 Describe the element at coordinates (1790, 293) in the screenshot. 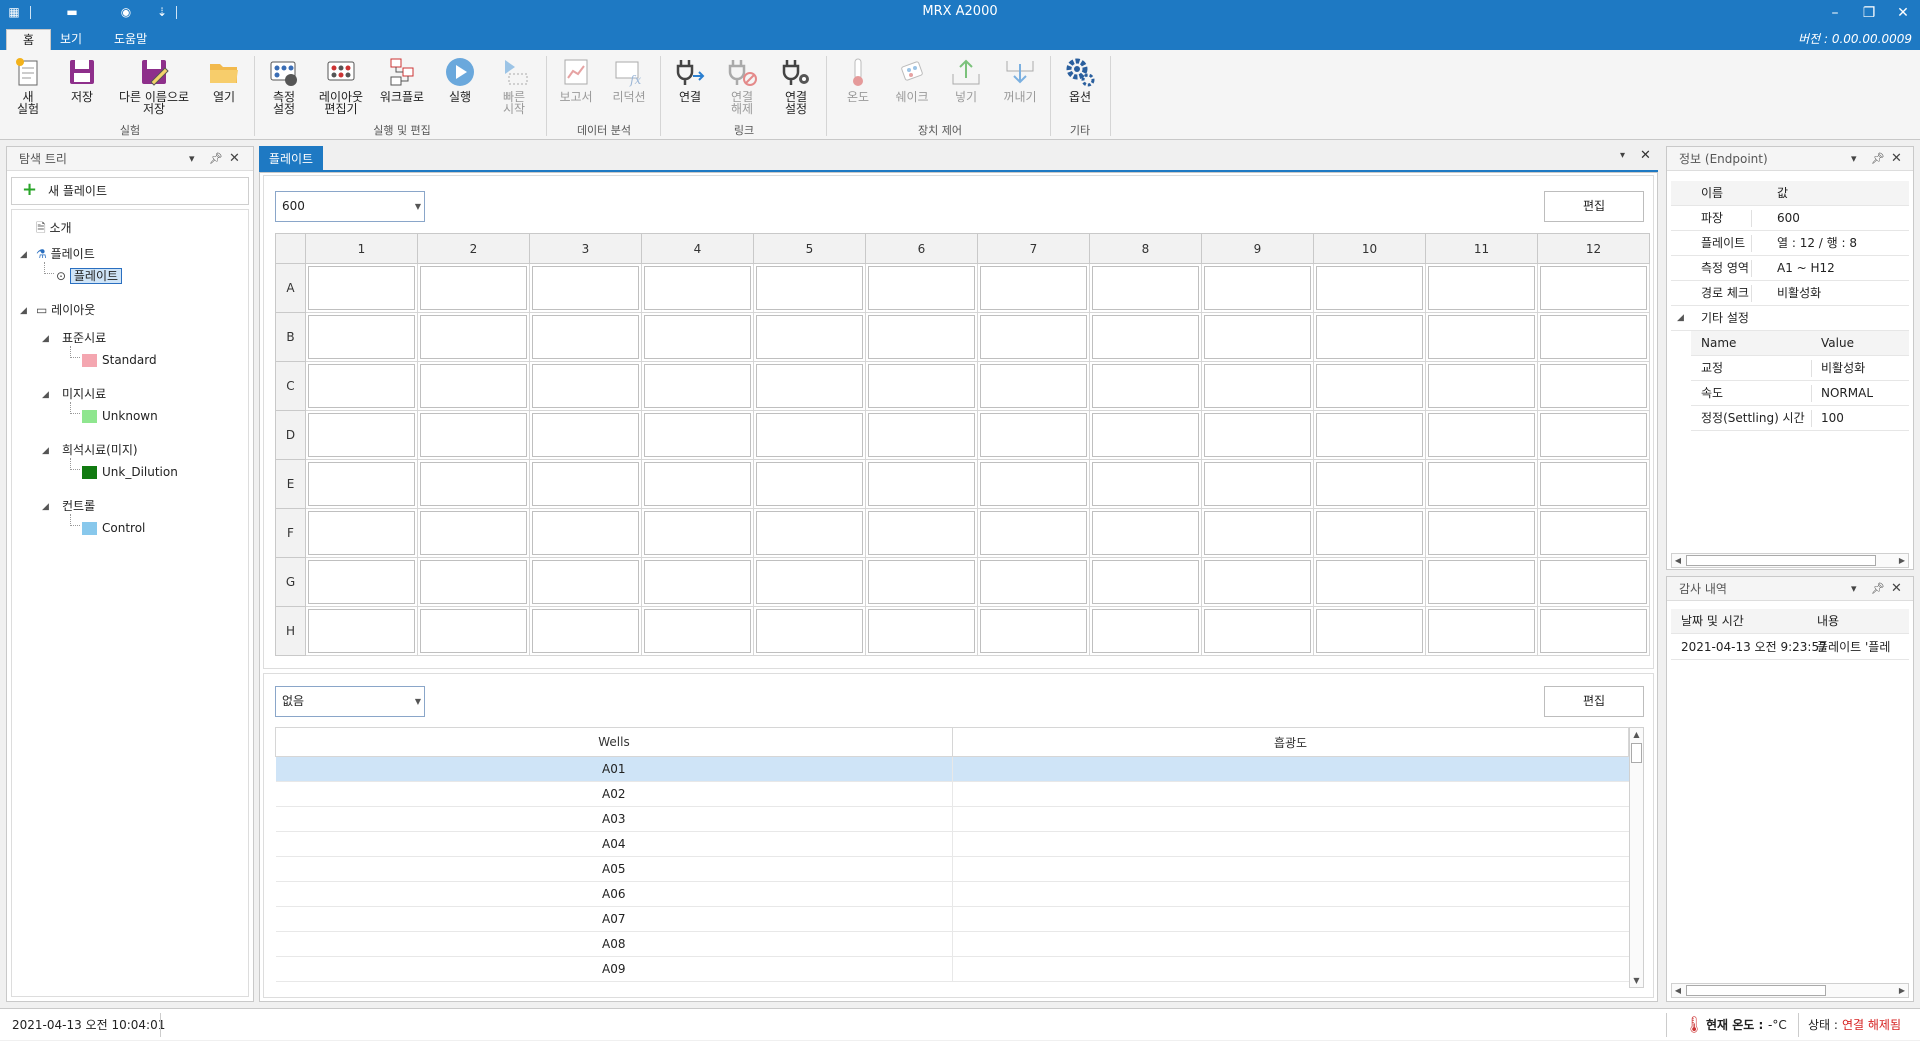

I see `info-row: 경로 체크 비활성화` at that location.